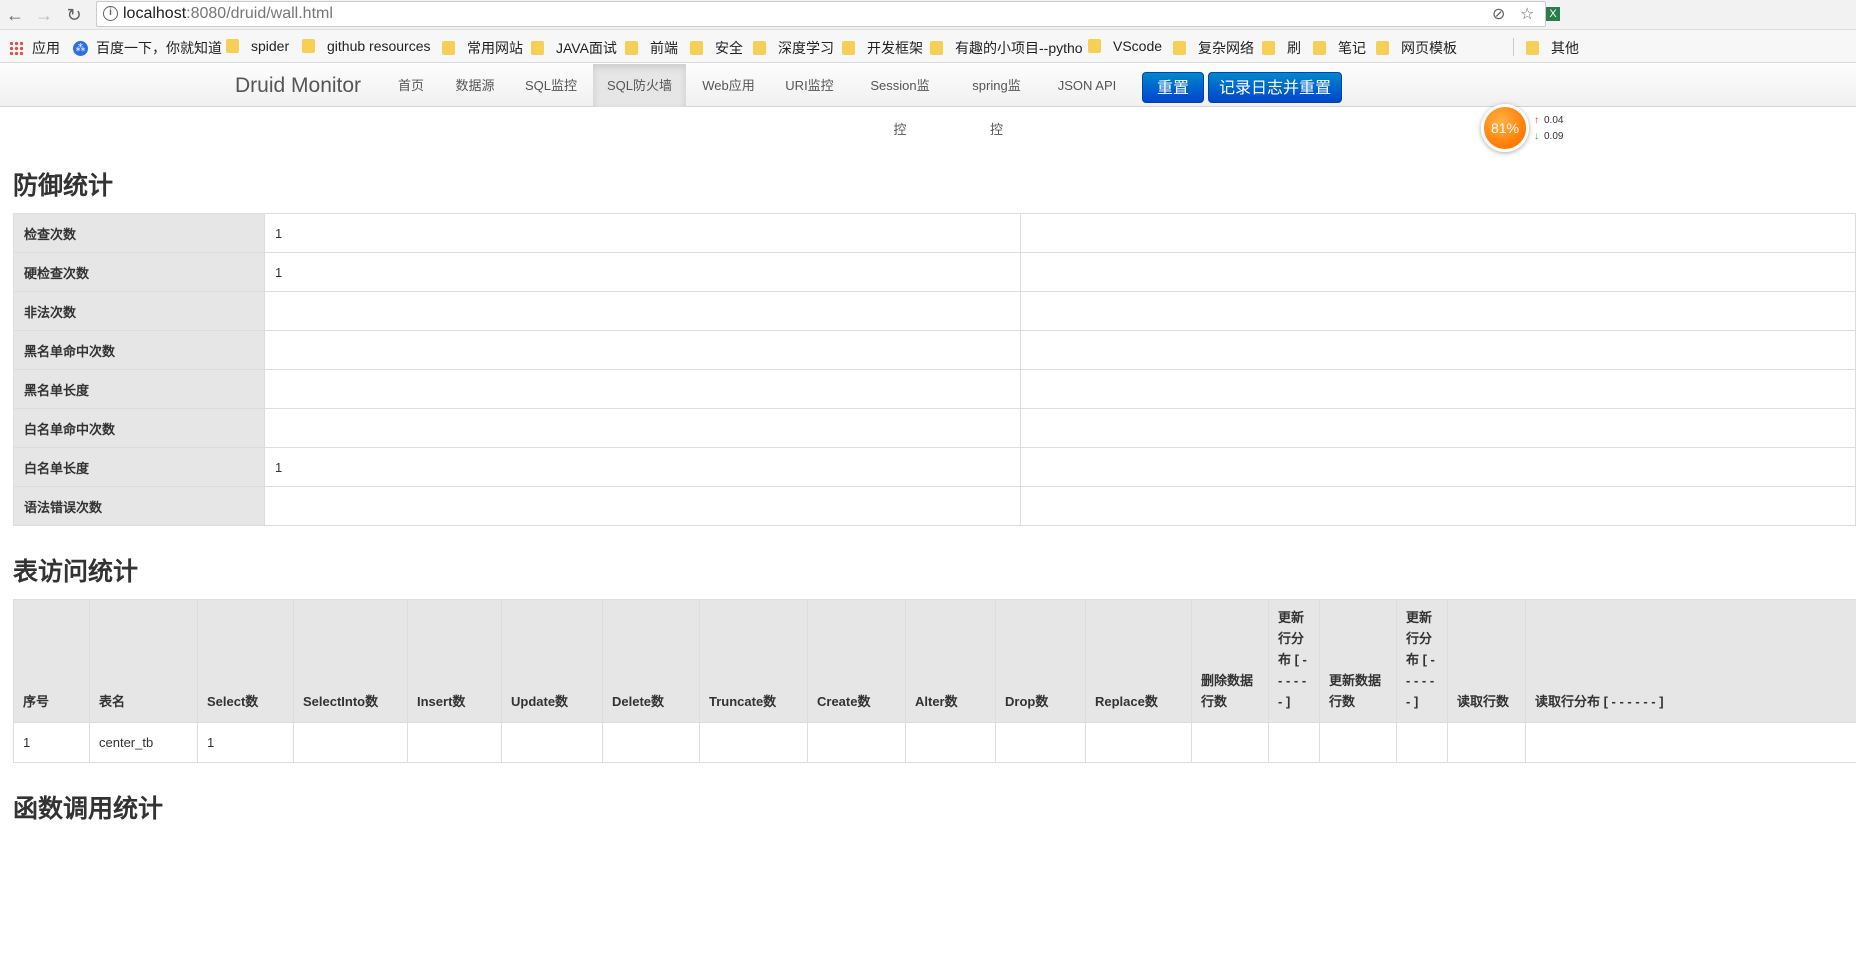  Describe the element at coordinates (1339, 48) in the screenshot. I see `bookmark-item: 笔记` at that location.